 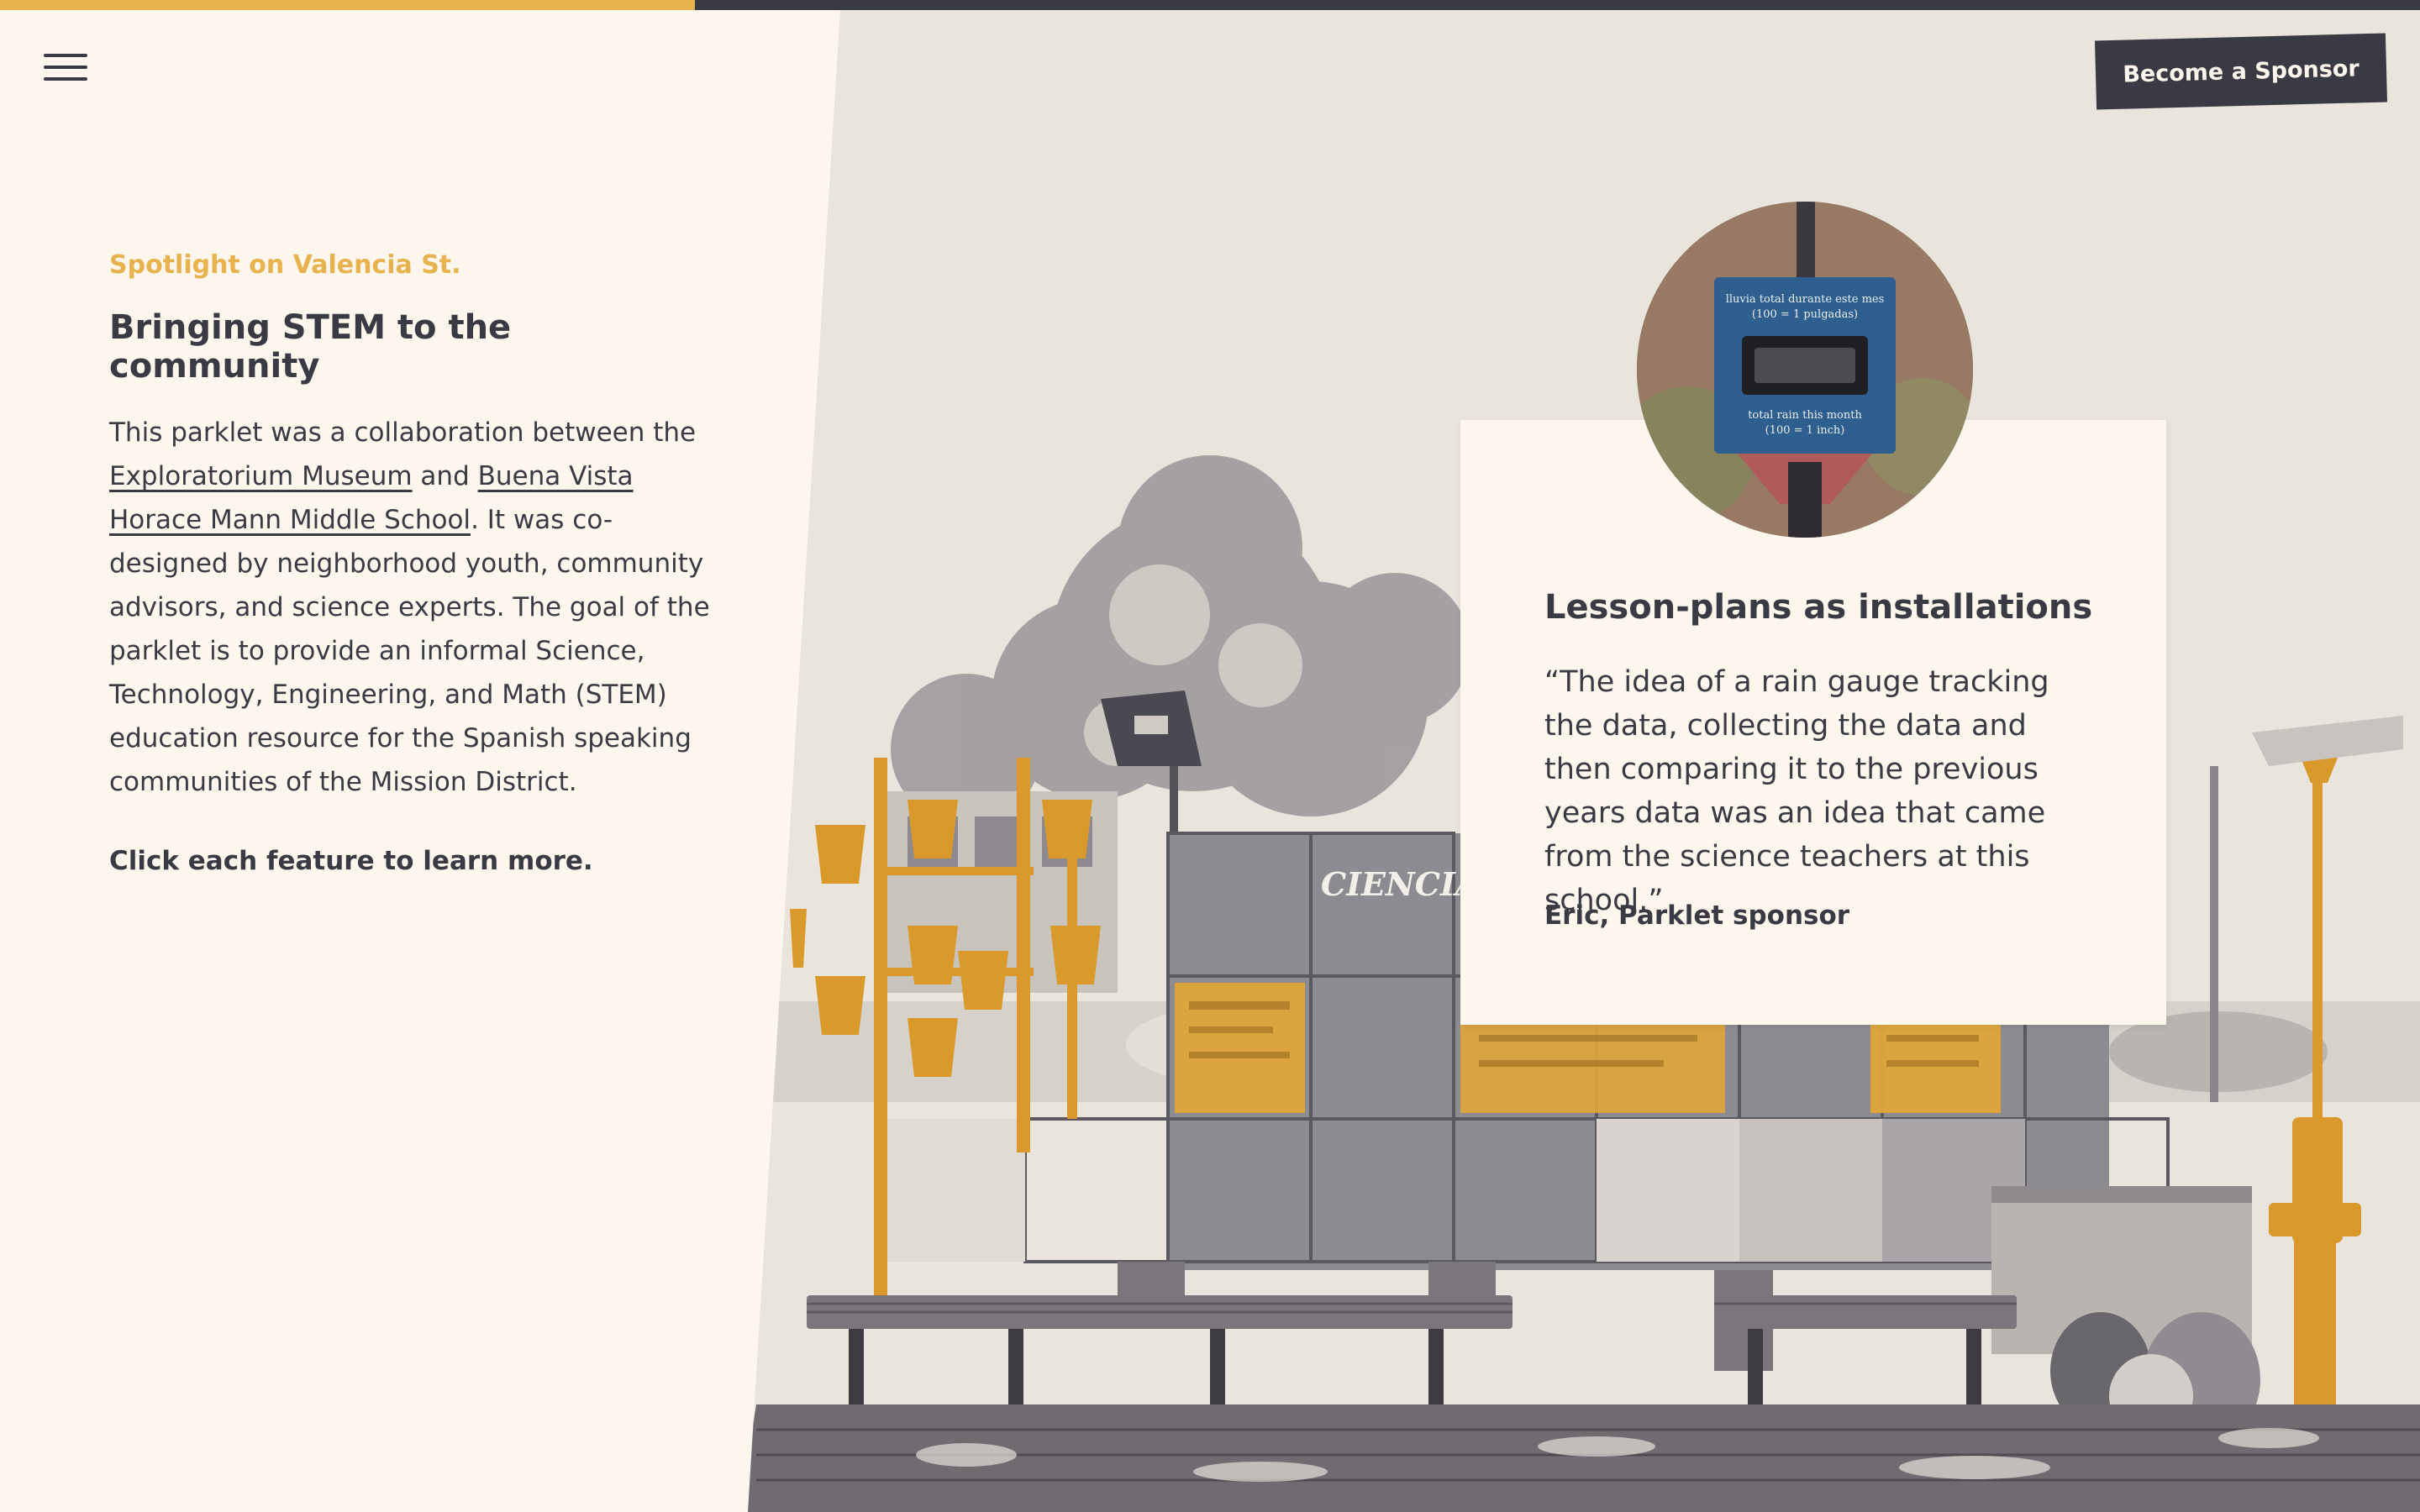 What do you see at coordinates (1401, 884) in the screenshot?
I see `svg-text: CIENCIA` at bounding box center [1401, 884].